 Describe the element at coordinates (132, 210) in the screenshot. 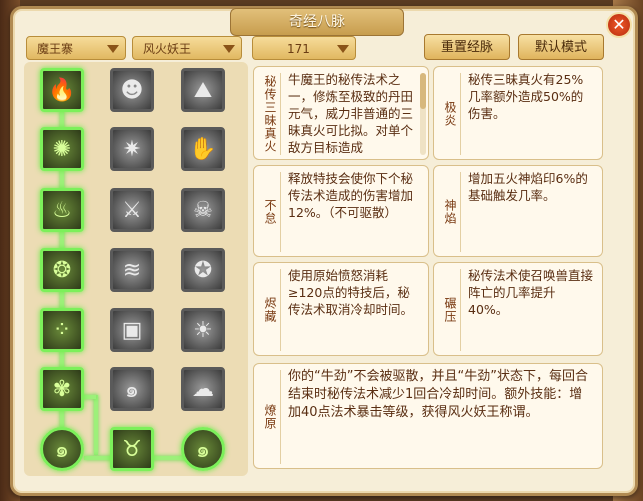

I see `cross-swords-icon: ⚔` at that location.